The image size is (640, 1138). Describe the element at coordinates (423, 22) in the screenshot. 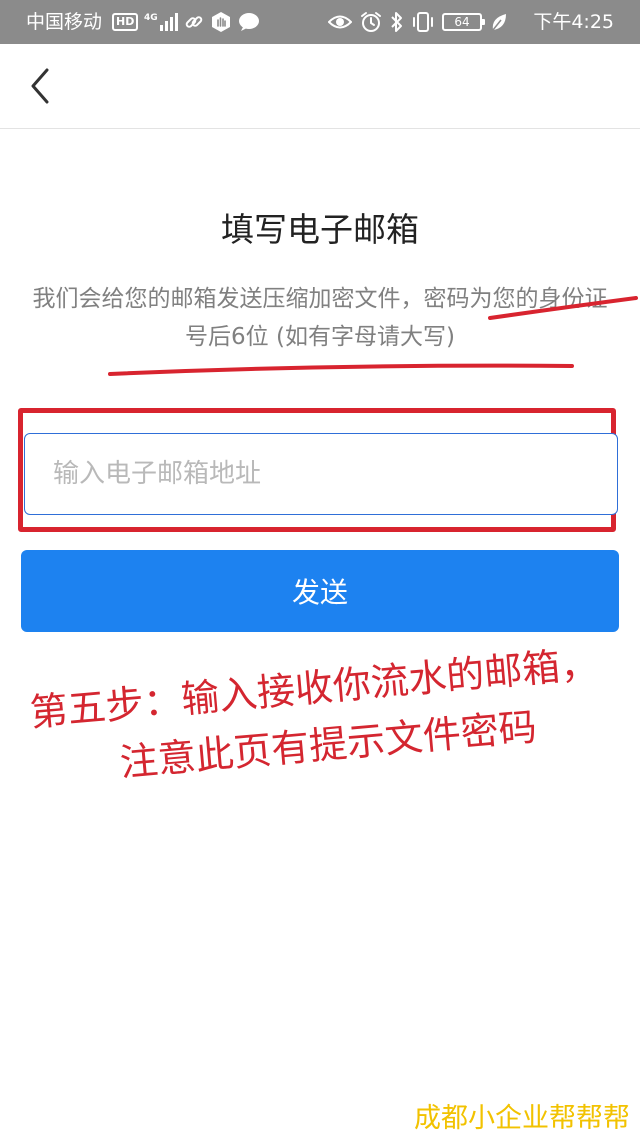

I see `vibrate-icon` at that location.